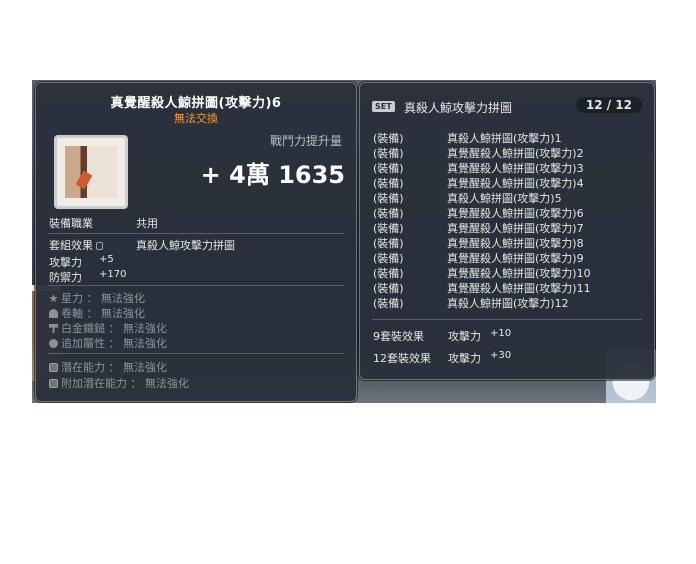  What do you see at coordinates (65, 277) in the screenshot?
I see `stat-label-defense: 防禦力` at bounding box center [65, 277].